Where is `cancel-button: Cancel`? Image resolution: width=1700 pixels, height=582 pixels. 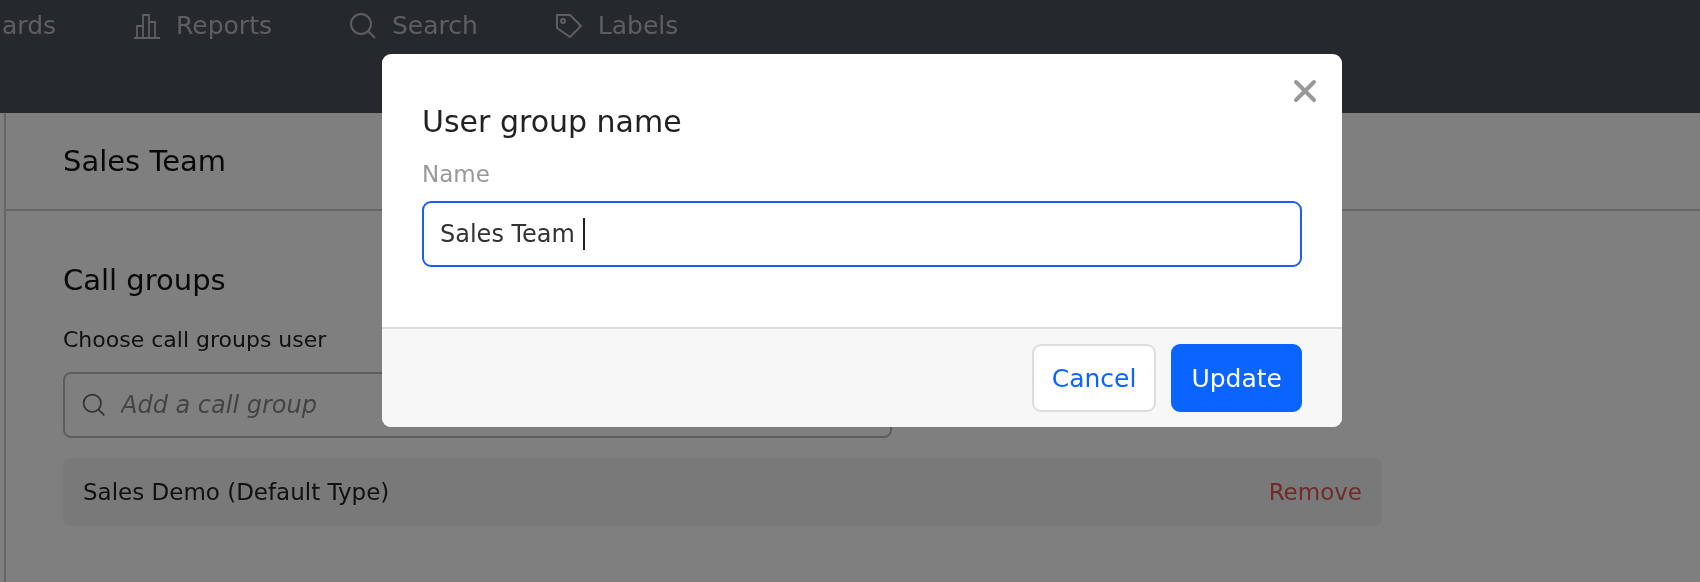 cancel-button: Cancel is located at coordinates (1094, 378).